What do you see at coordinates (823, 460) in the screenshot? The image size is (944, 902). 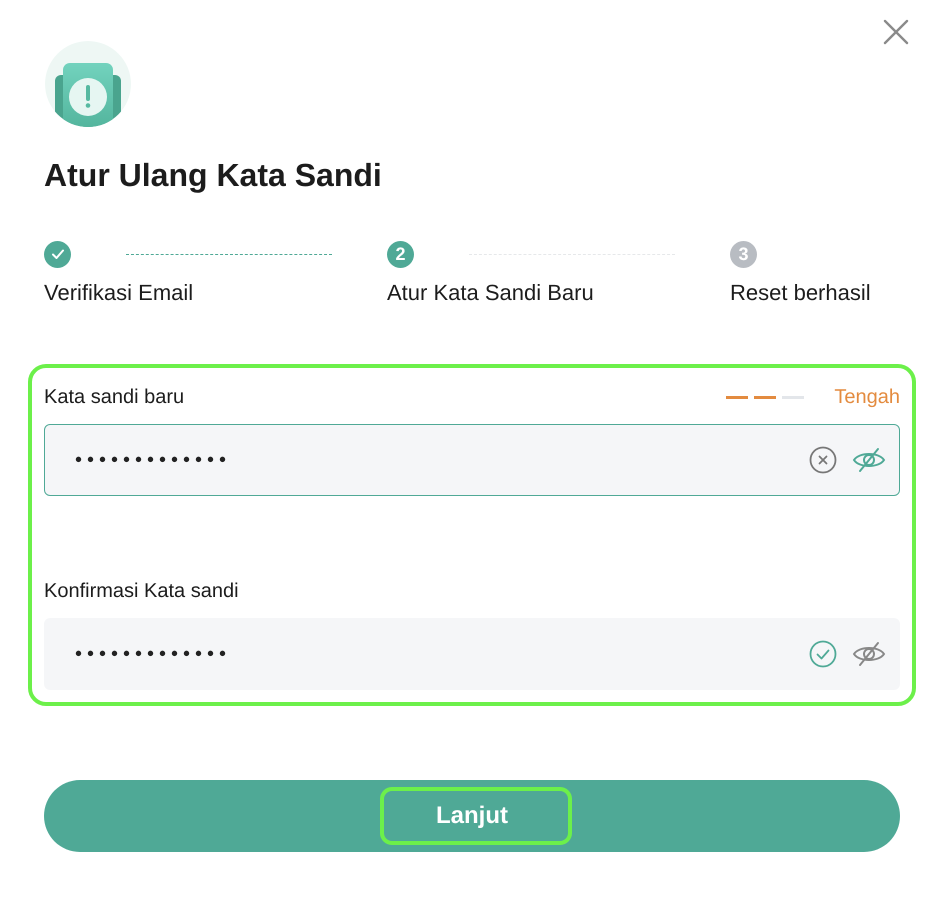 I see `clear-icon` at bounding box center [823, 460].